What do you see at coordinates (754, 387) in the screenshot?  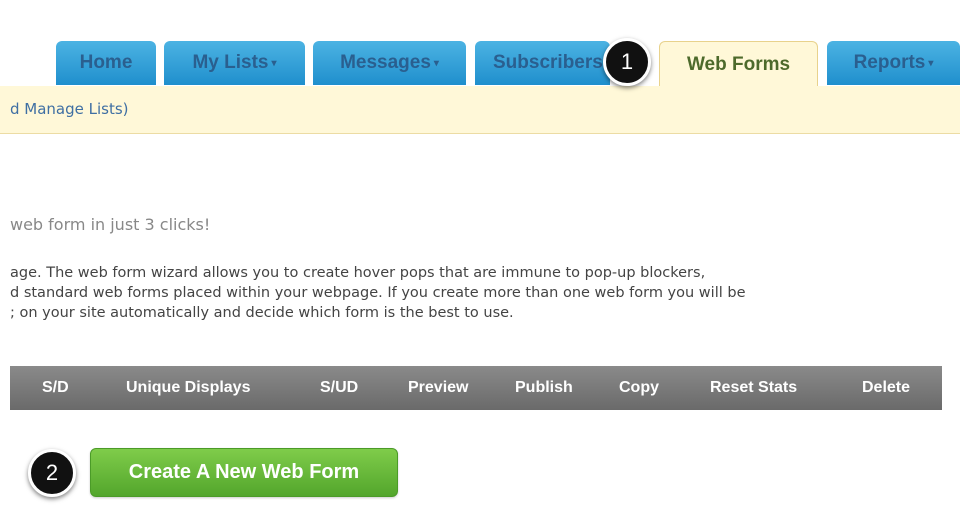 I see `column-reset-stats: Reset Stats` at bounding box center [754, 387].